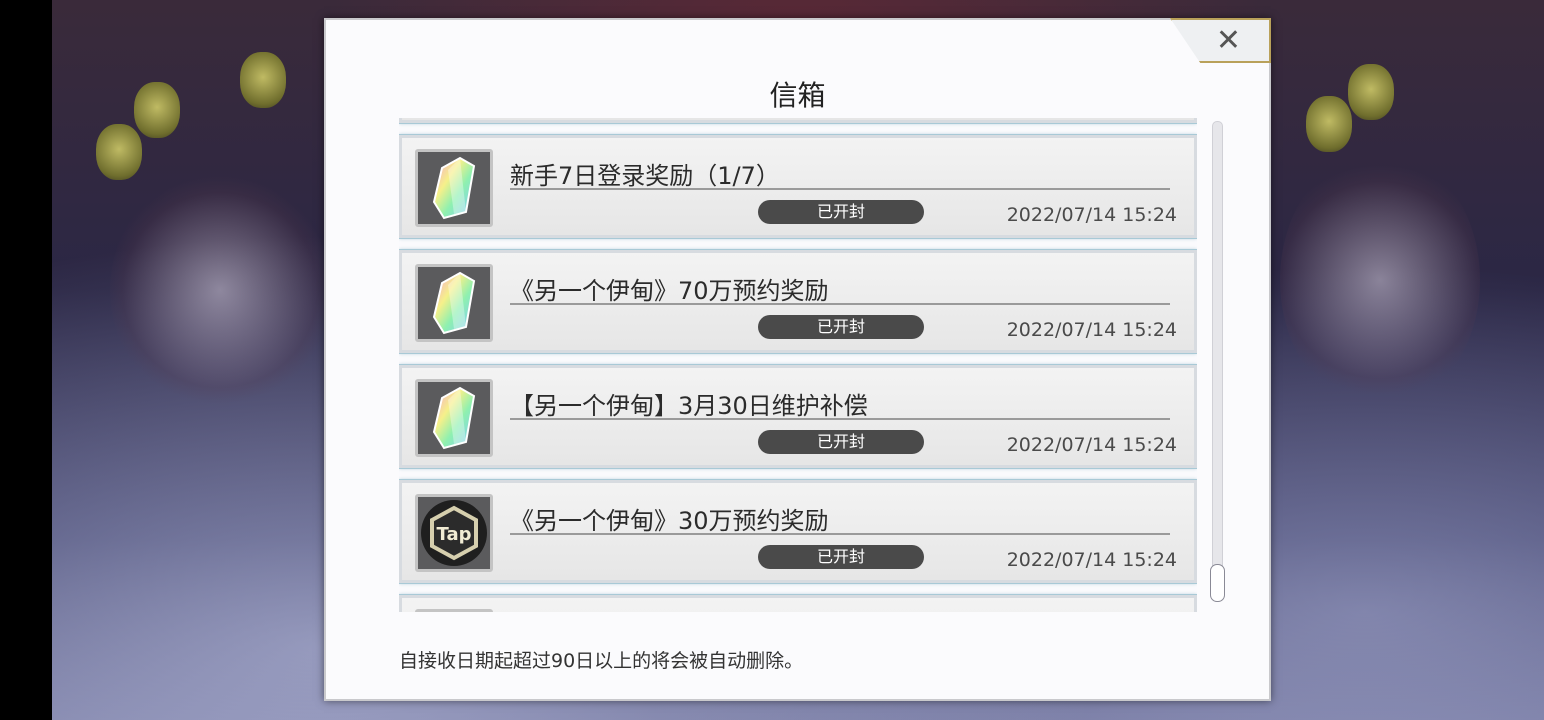 The width and height of the screenshot is (1544, 720). Describe the element at coordinates (689, 406) in the screenshot. I see `mail-title: 【另一个伊甸】3月30日维护补偿` at that location.